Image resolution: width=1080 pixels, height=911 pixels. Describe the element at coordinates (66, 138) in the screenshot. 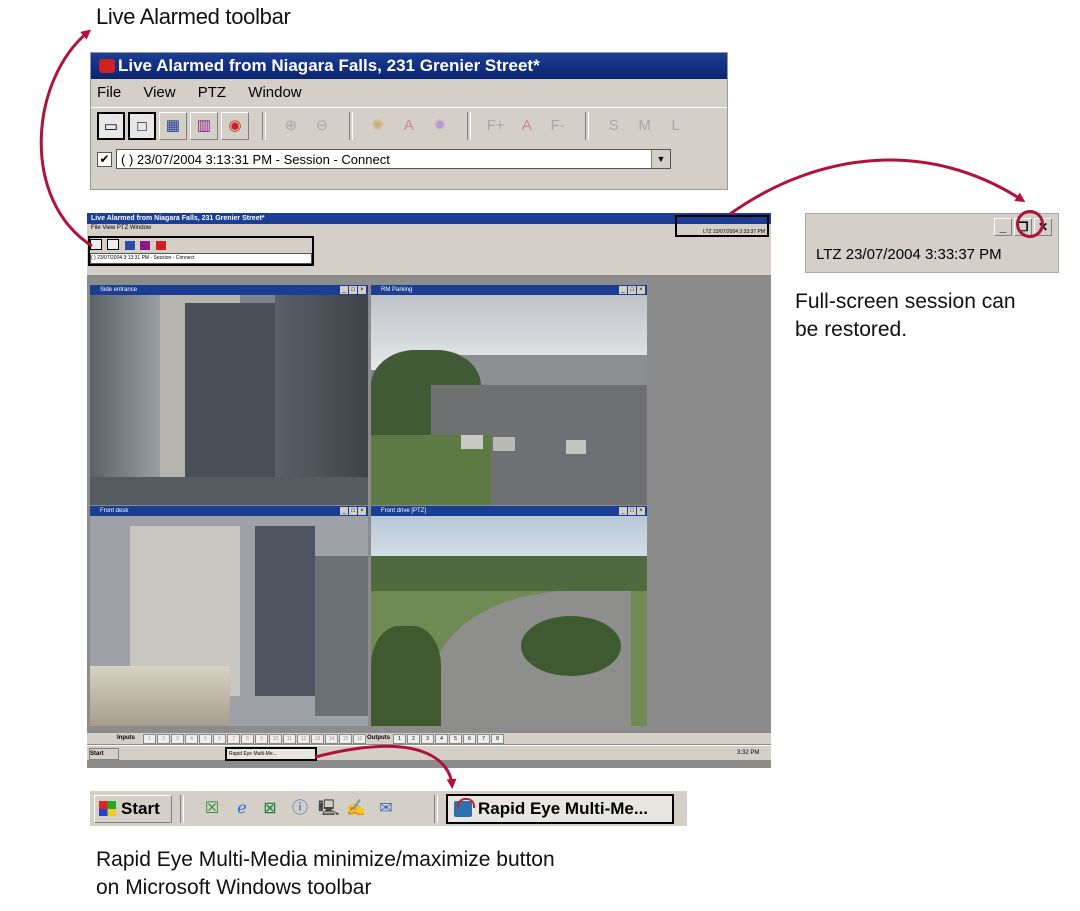

I see `arrow-to-toolbar` at that location.